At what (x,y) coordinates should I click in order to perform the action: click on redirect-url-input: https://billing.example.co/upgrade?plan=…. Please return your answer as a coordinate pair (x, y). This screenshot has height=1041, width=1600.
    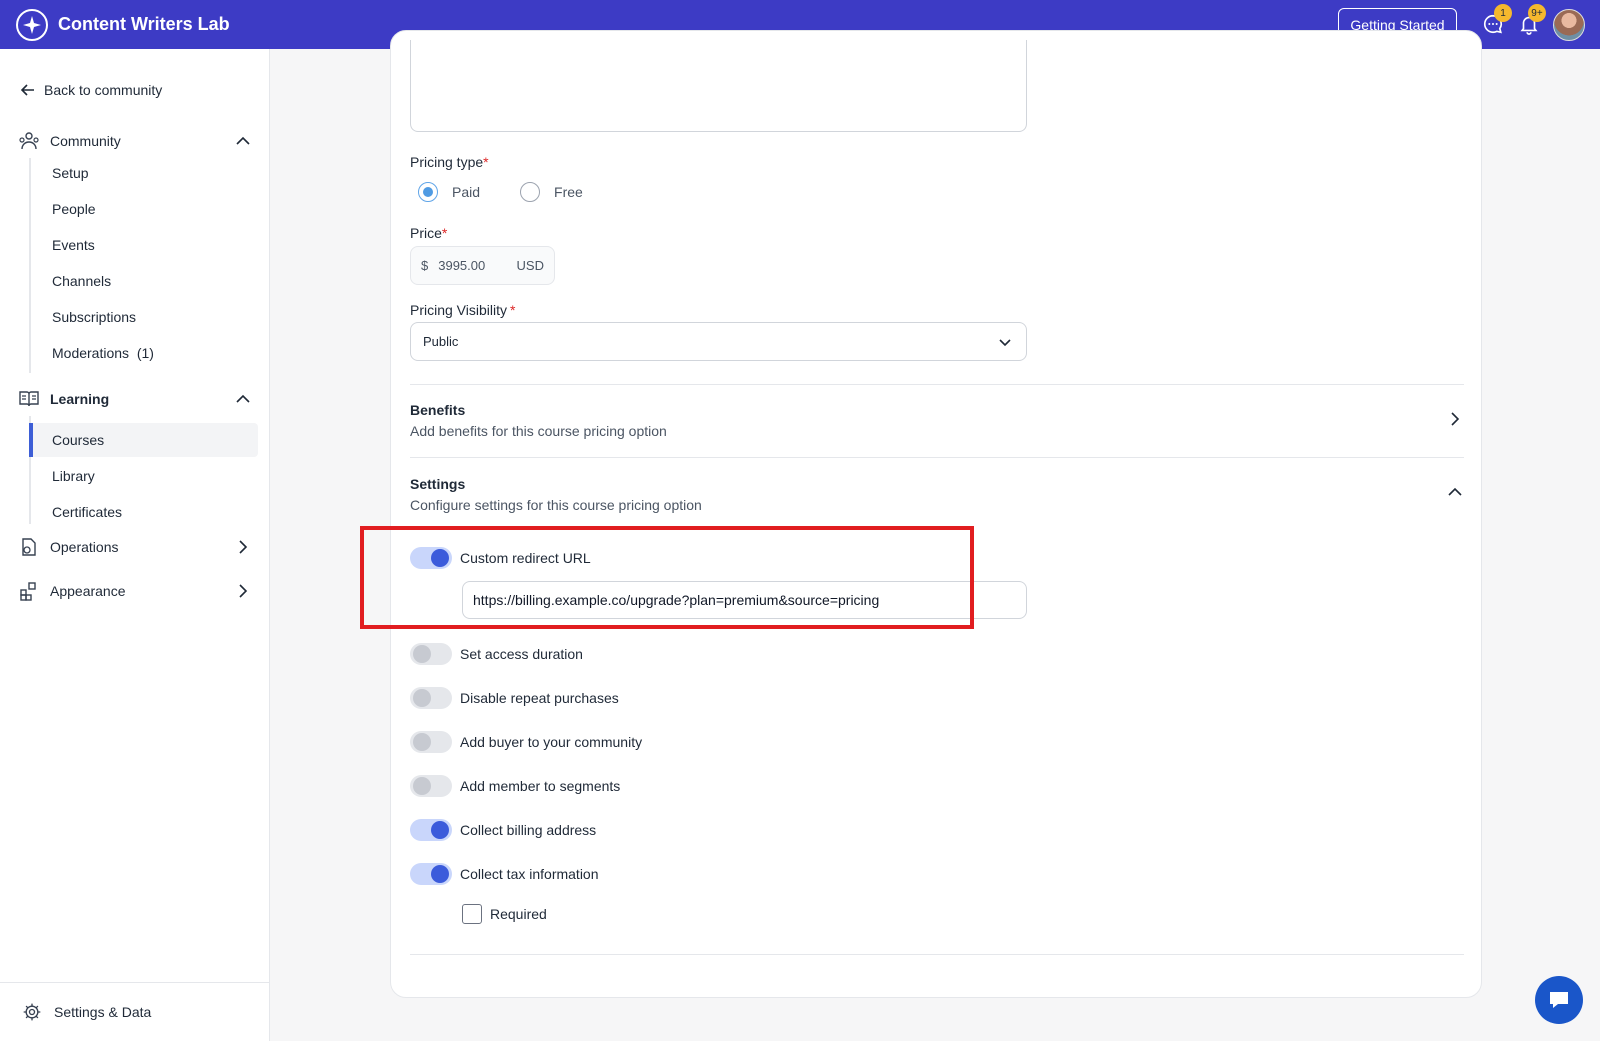
    Looking at the image, I should click on (744, 600).